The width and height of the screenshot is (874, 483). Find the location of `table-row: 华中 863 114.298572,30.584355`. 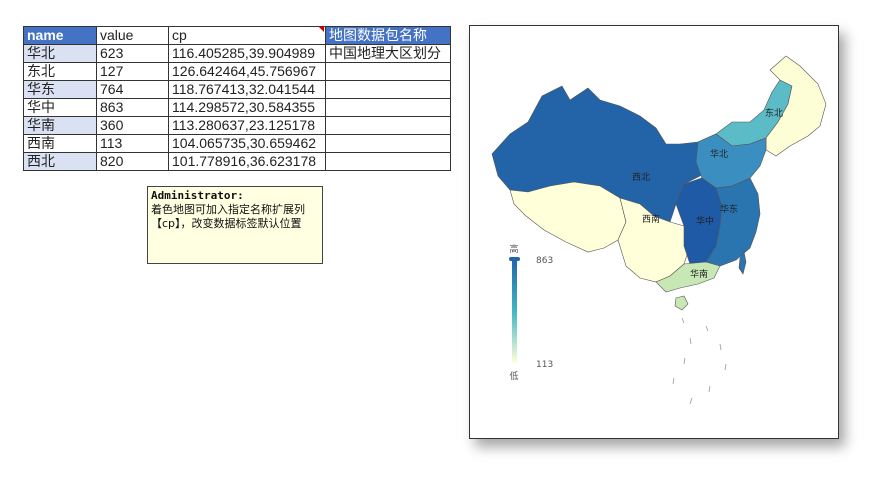

table-row: 华中 863 114.298572,30.584355 is located at coordinates (237, 107).